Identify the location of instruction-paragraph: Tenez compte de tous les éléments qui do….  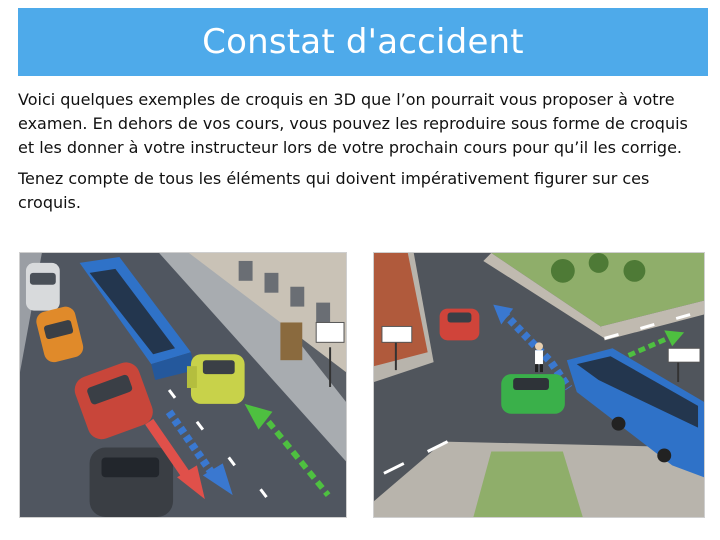
(334, 190).